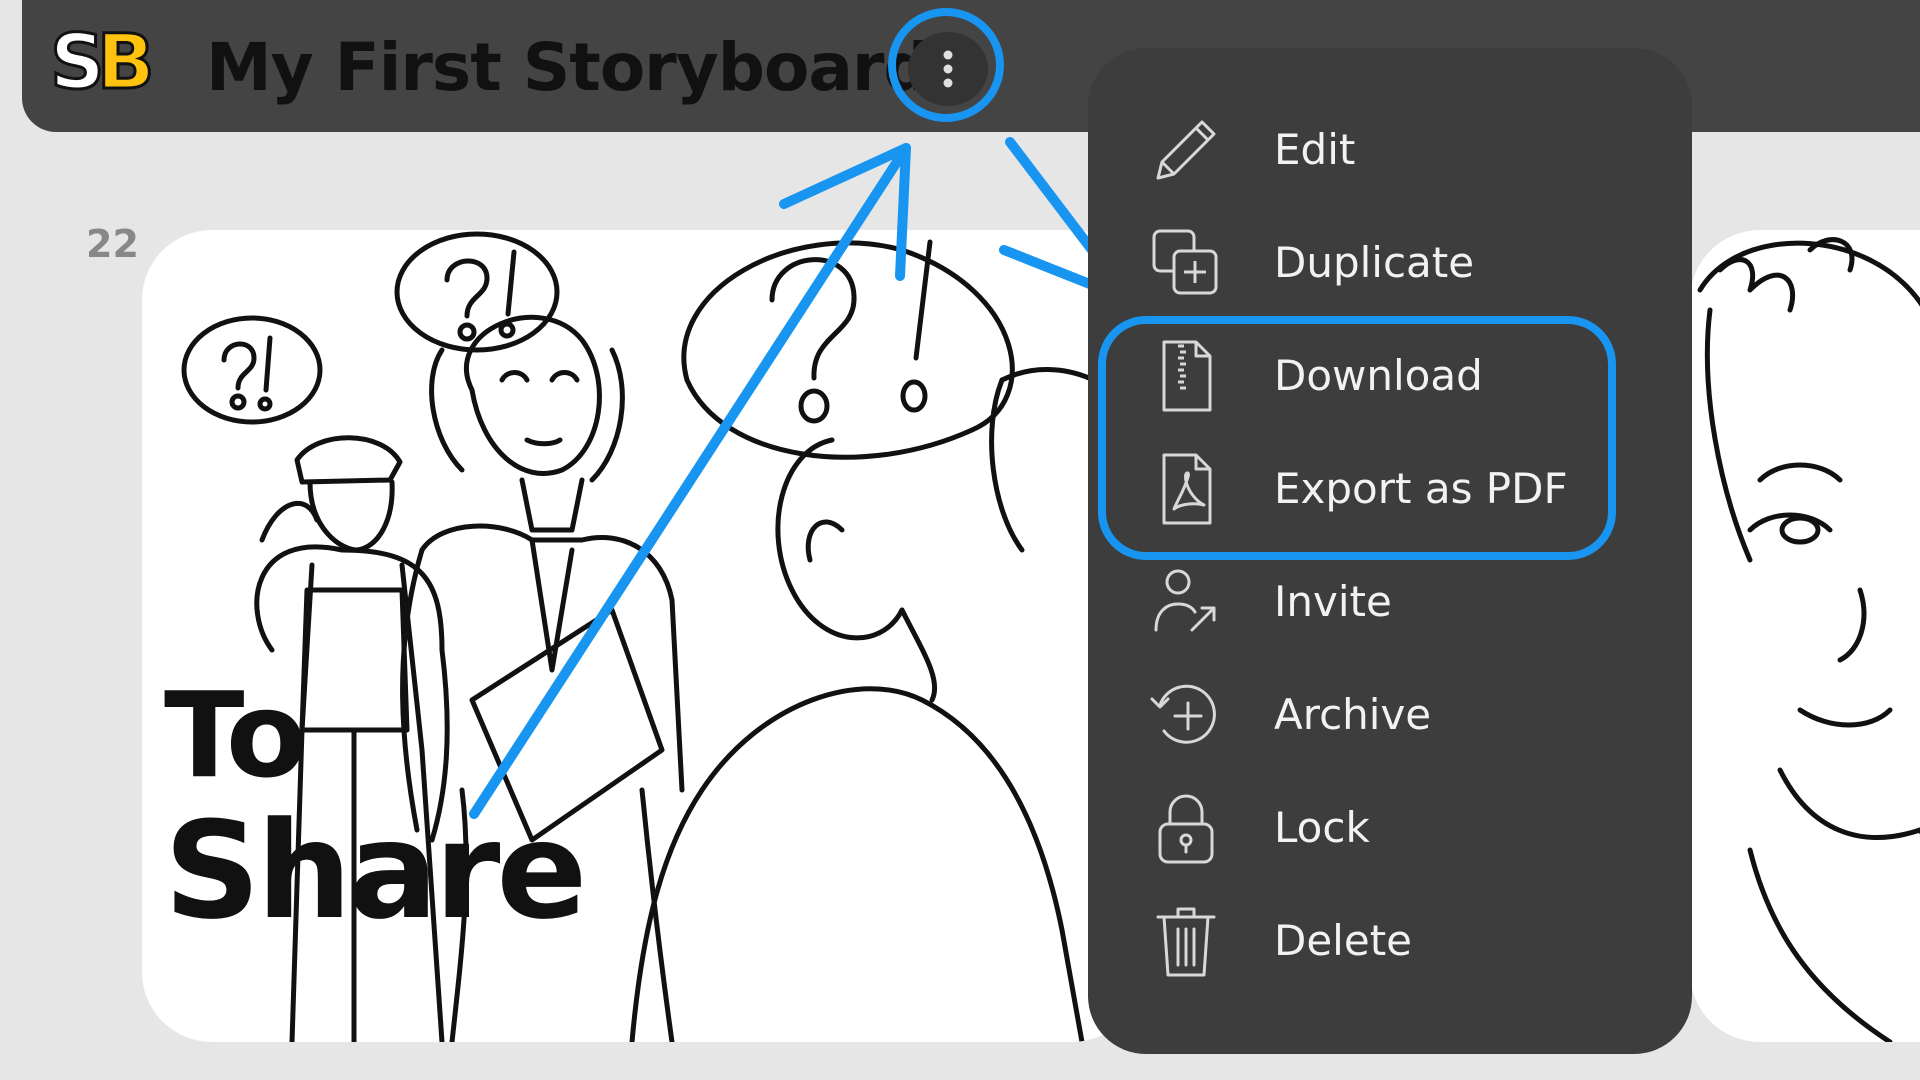  What do you see at coordinates (1186, 828) in the screenshot?
I see `lock-icon` at bounding box center [1186, 828].